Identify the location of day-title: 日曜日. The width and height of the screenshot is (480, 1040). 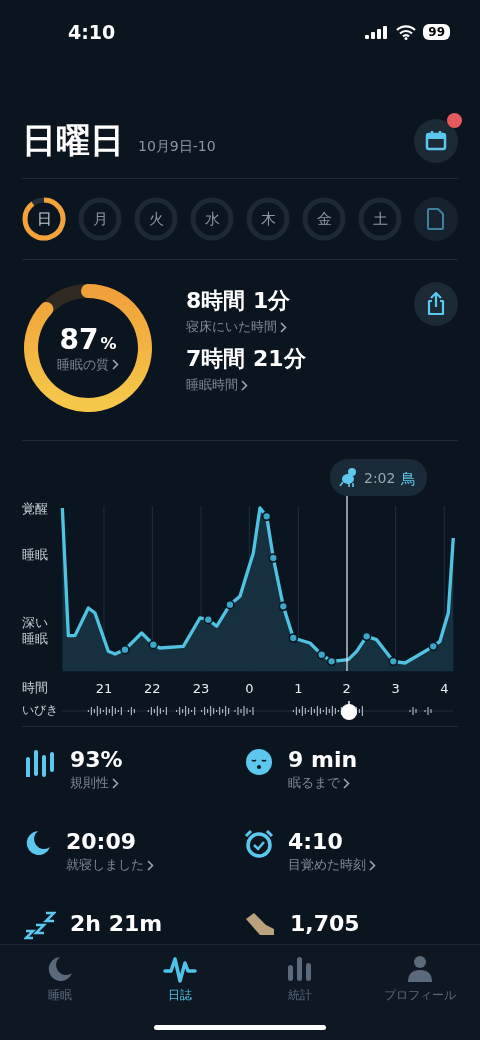
(73, 140).